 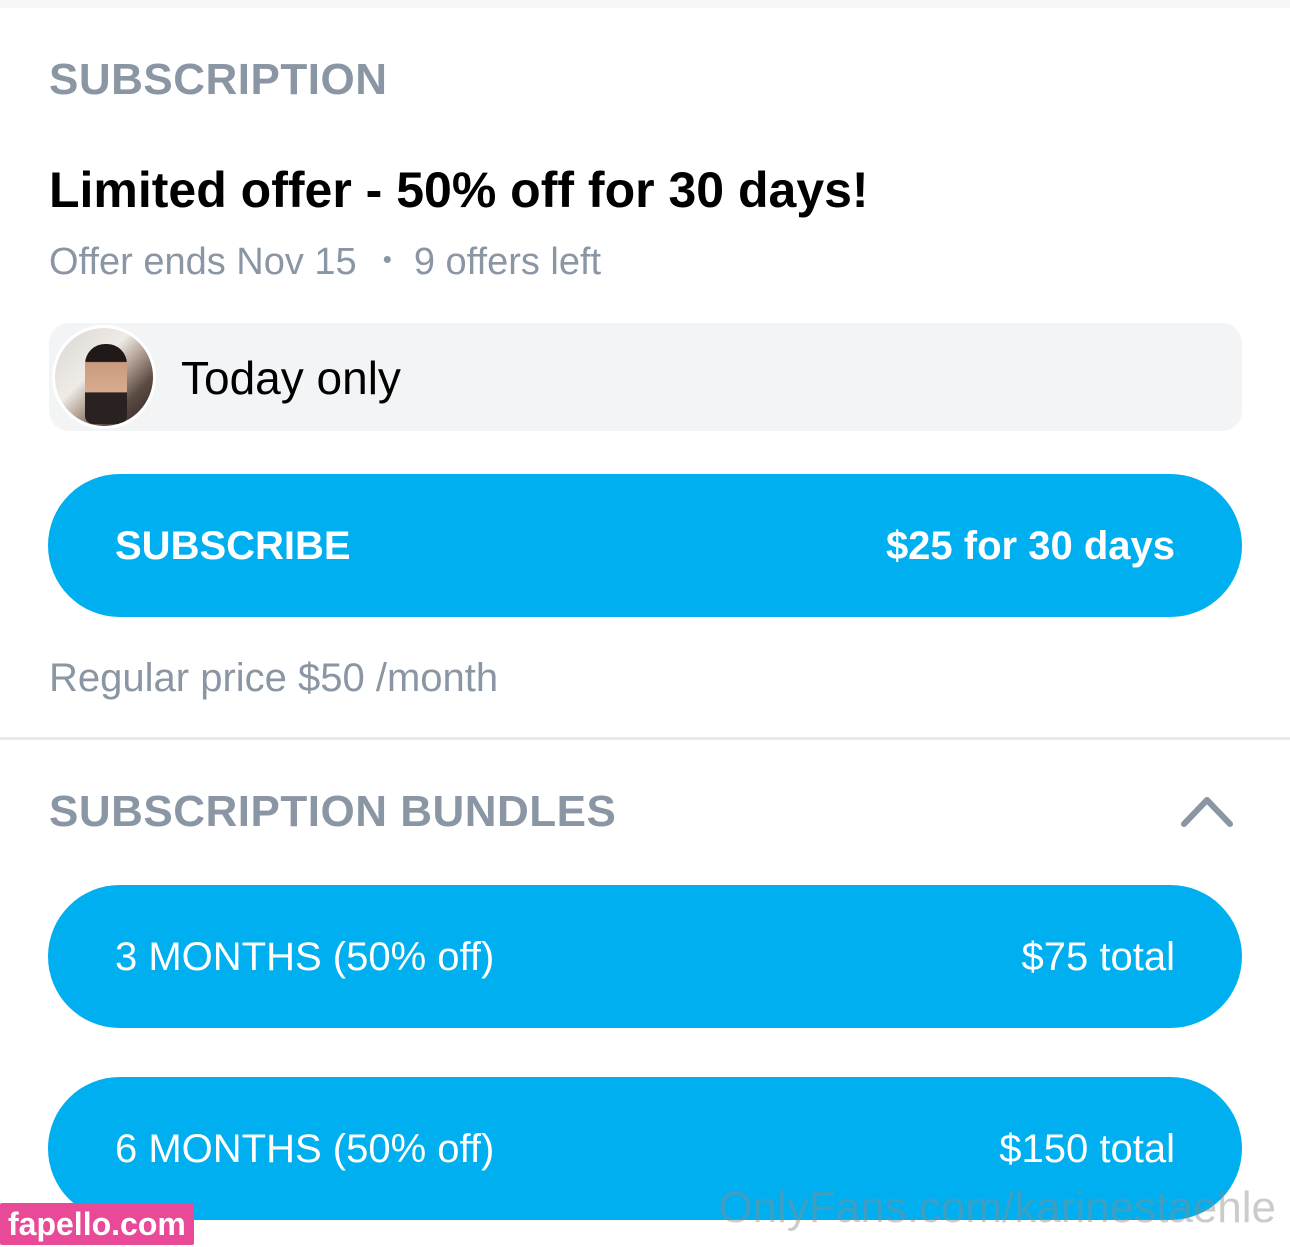 What do you see at coordinates (305, 956) in the screenshot?
I see `bundle-label: 3 MONTHS (50% off)` at bounding box center [305, 956].